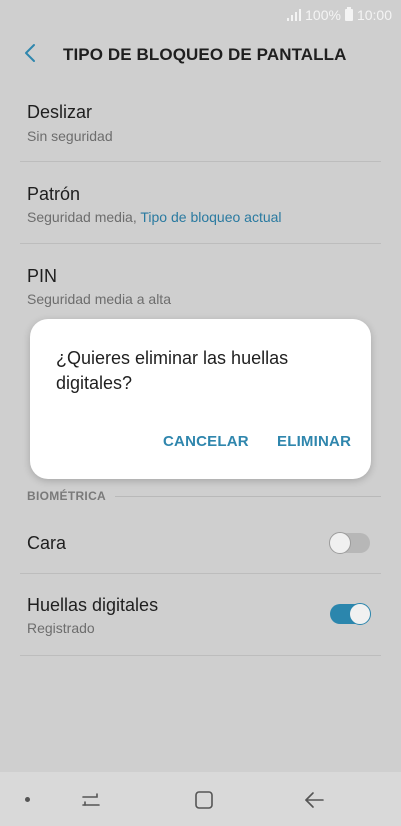 The image size is (401, 826). Describe the element at coordinates (206, 441) in the screenshot. I see `cancel-button: CANCELAR` at that location.